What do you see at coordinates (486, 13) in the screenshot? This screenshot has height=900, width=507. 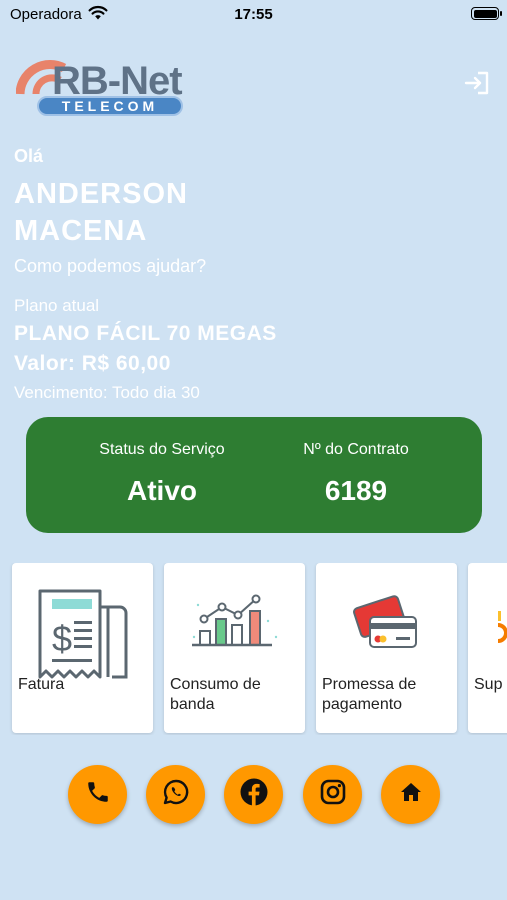 I see `battery-icon` at bounding box center [486, 13].